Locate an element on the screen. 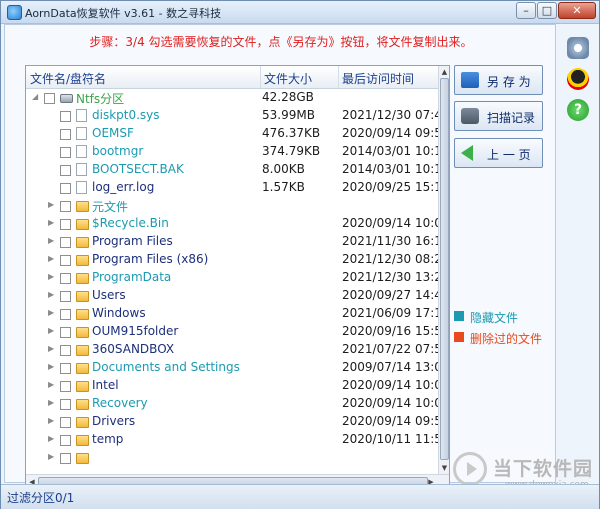 This screenshot has width=600, height=509. folder-row: ▶ Program Files (x86) 2021/12/30 08:2 is located at coordinates (232, 260).